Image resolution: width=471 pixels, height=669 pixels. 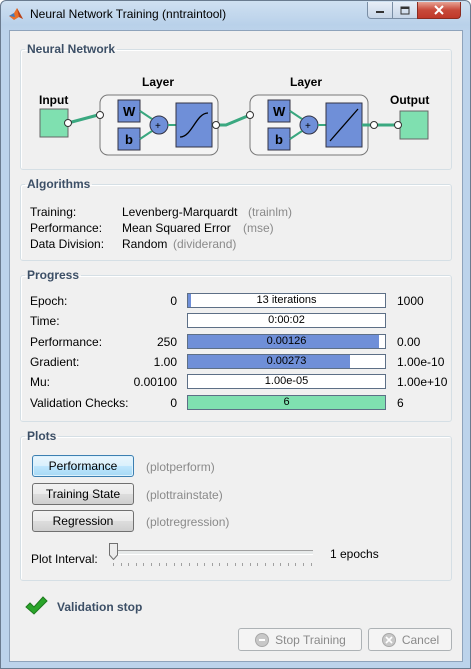 I want to click on progress-start: 250, so click(x=166, y=342).